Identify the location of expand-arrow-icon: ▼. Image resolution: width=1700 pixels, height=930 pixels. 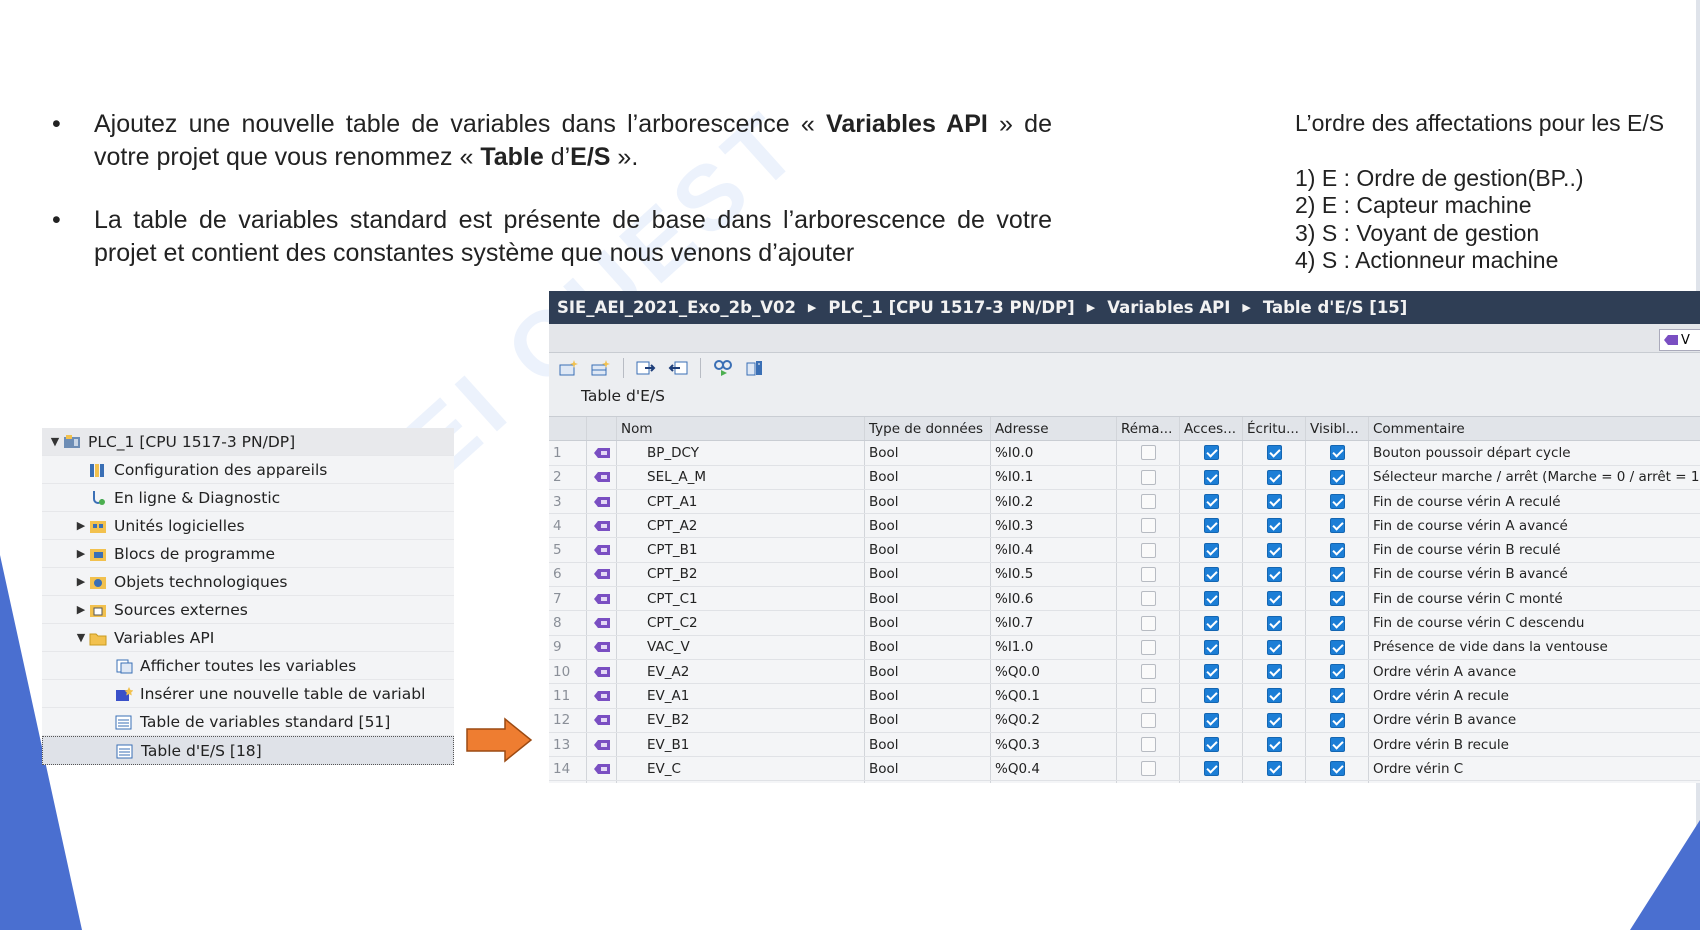
(55, 441).